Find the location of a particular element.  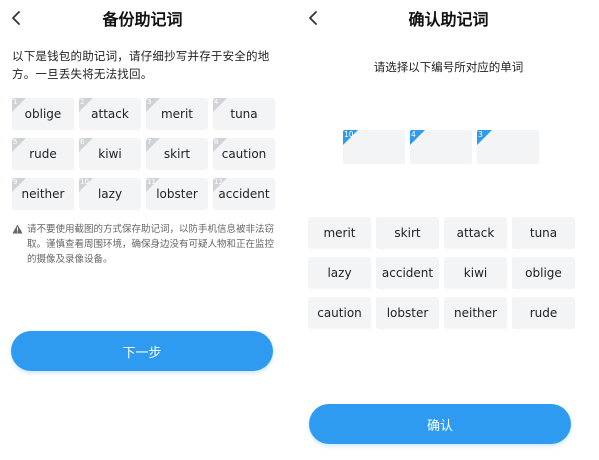

word-text: skirt is located at coordinates (177, 154).